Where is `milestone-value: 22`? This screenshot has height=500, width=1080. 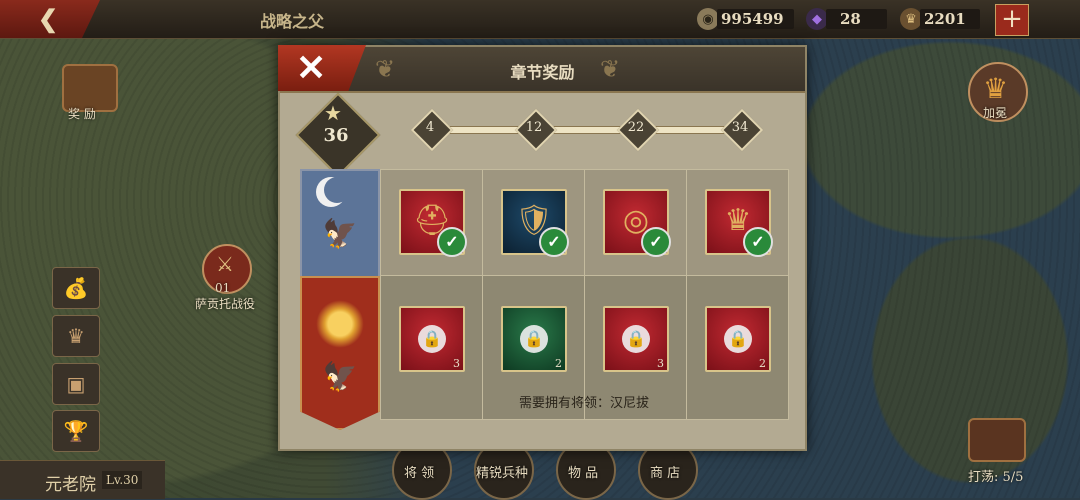 milestone-value: 22 is located at coordinates (636, 127).